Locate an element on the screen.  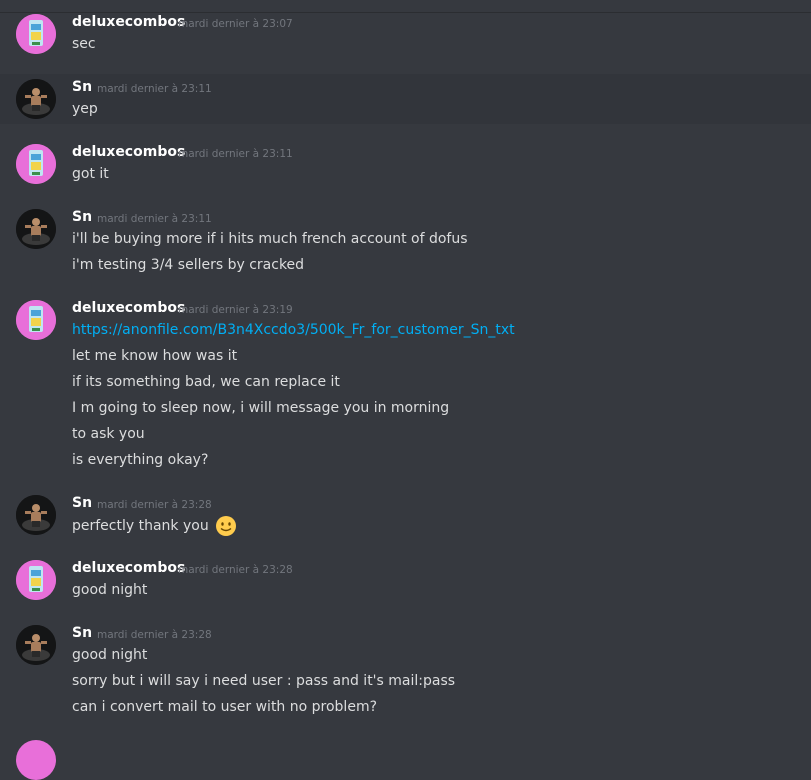
chat-top-divider is located at coordinates (405, 6).